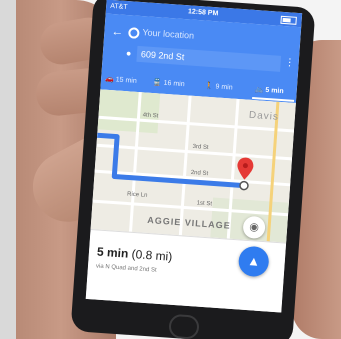  I want to click on tab-bike: 🚲 5 min, so click(268, 90).